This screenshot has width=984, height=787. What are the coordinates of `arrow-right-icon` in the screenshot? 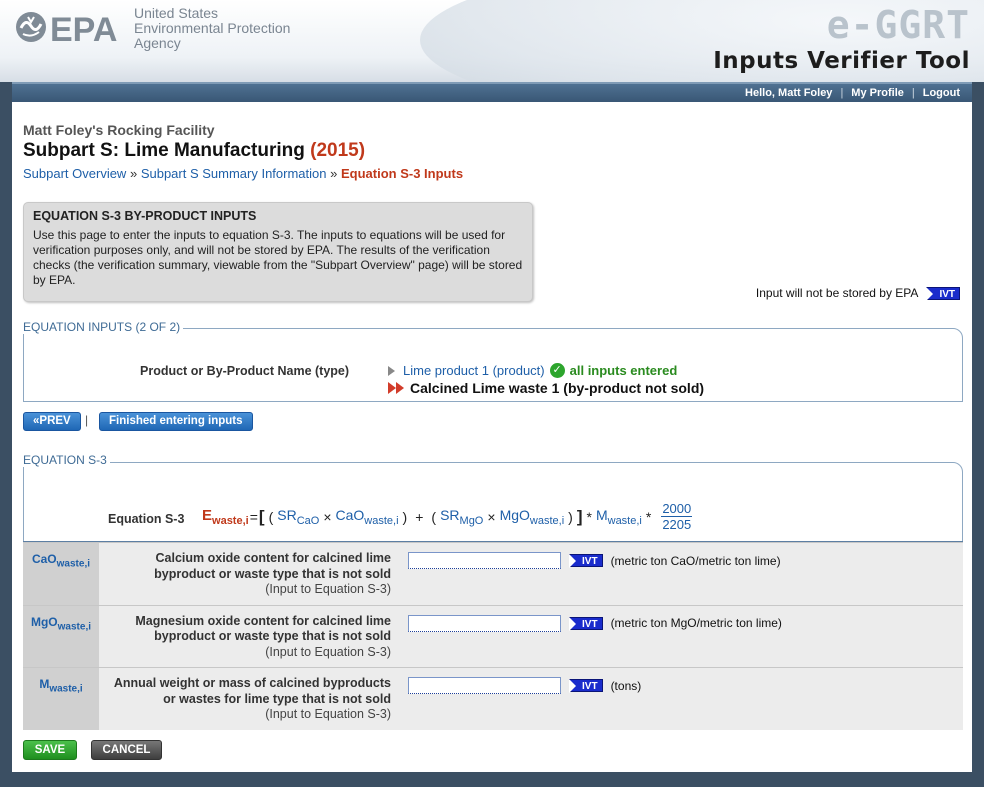 It's located at (391, 370).